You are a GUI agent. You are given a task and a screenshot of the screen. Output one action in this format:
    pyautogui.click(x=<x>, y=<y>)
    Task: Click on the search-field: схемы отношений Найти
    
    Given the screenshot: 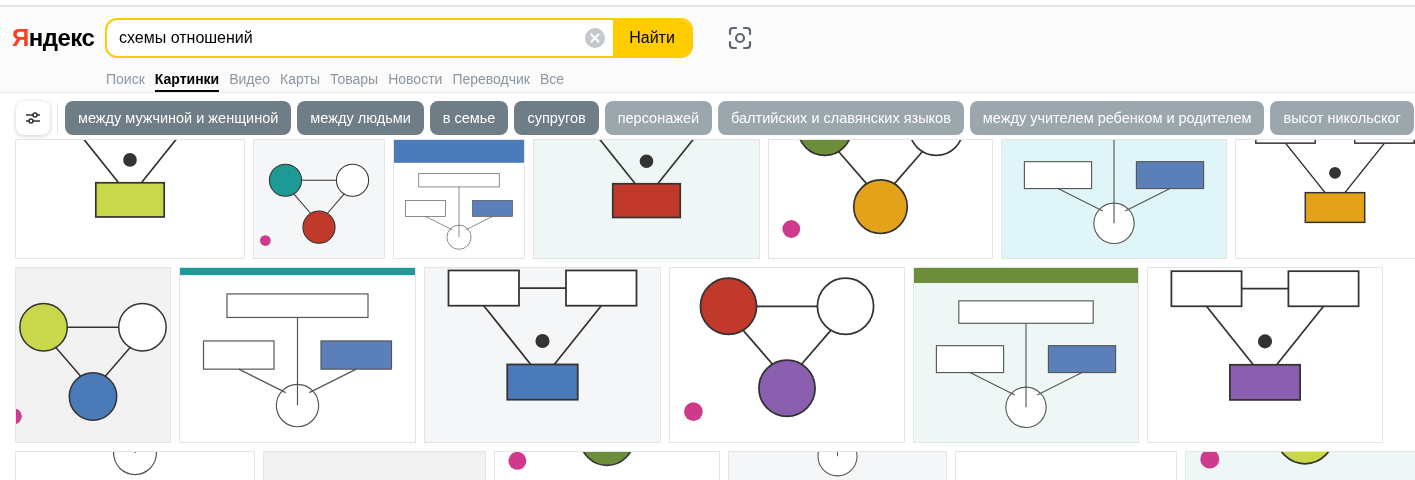 What is the action you would take?
    pyautogui.click(x=399, y=38)
    